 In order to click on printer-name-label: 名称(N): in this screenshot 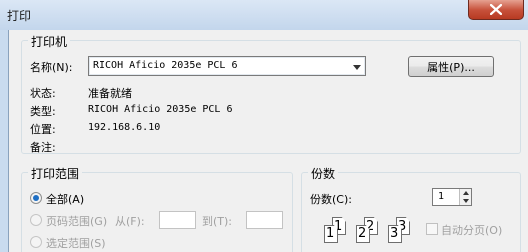, I will do `click(51, 67)`.